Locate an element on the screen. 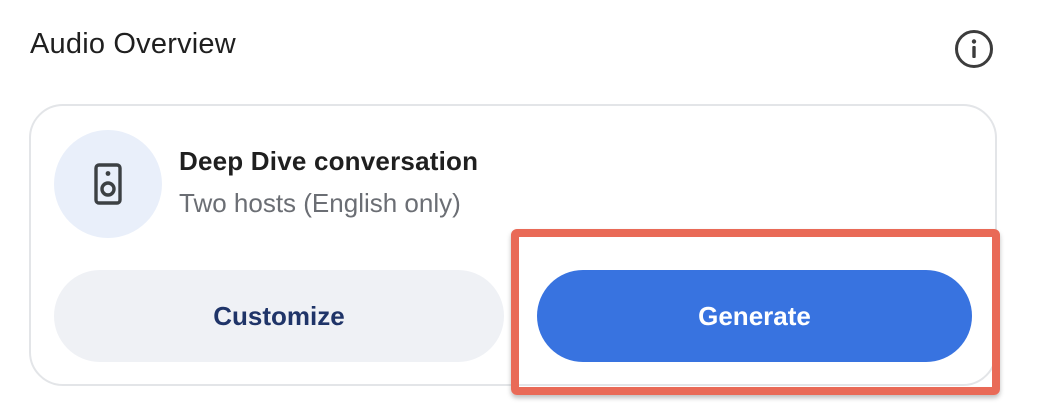 The height and width of the screenshot is (418, 1040). info-icon is located at coordinates (974, 49).